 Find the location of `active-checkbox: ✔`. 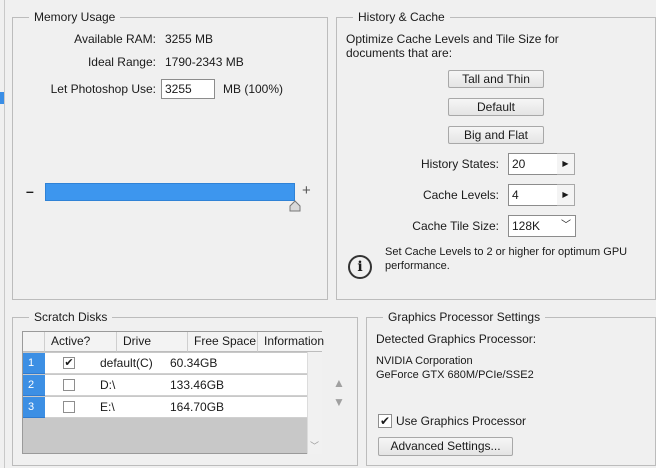

active-checkbox: ✔ is located at coordinates (69, 363).